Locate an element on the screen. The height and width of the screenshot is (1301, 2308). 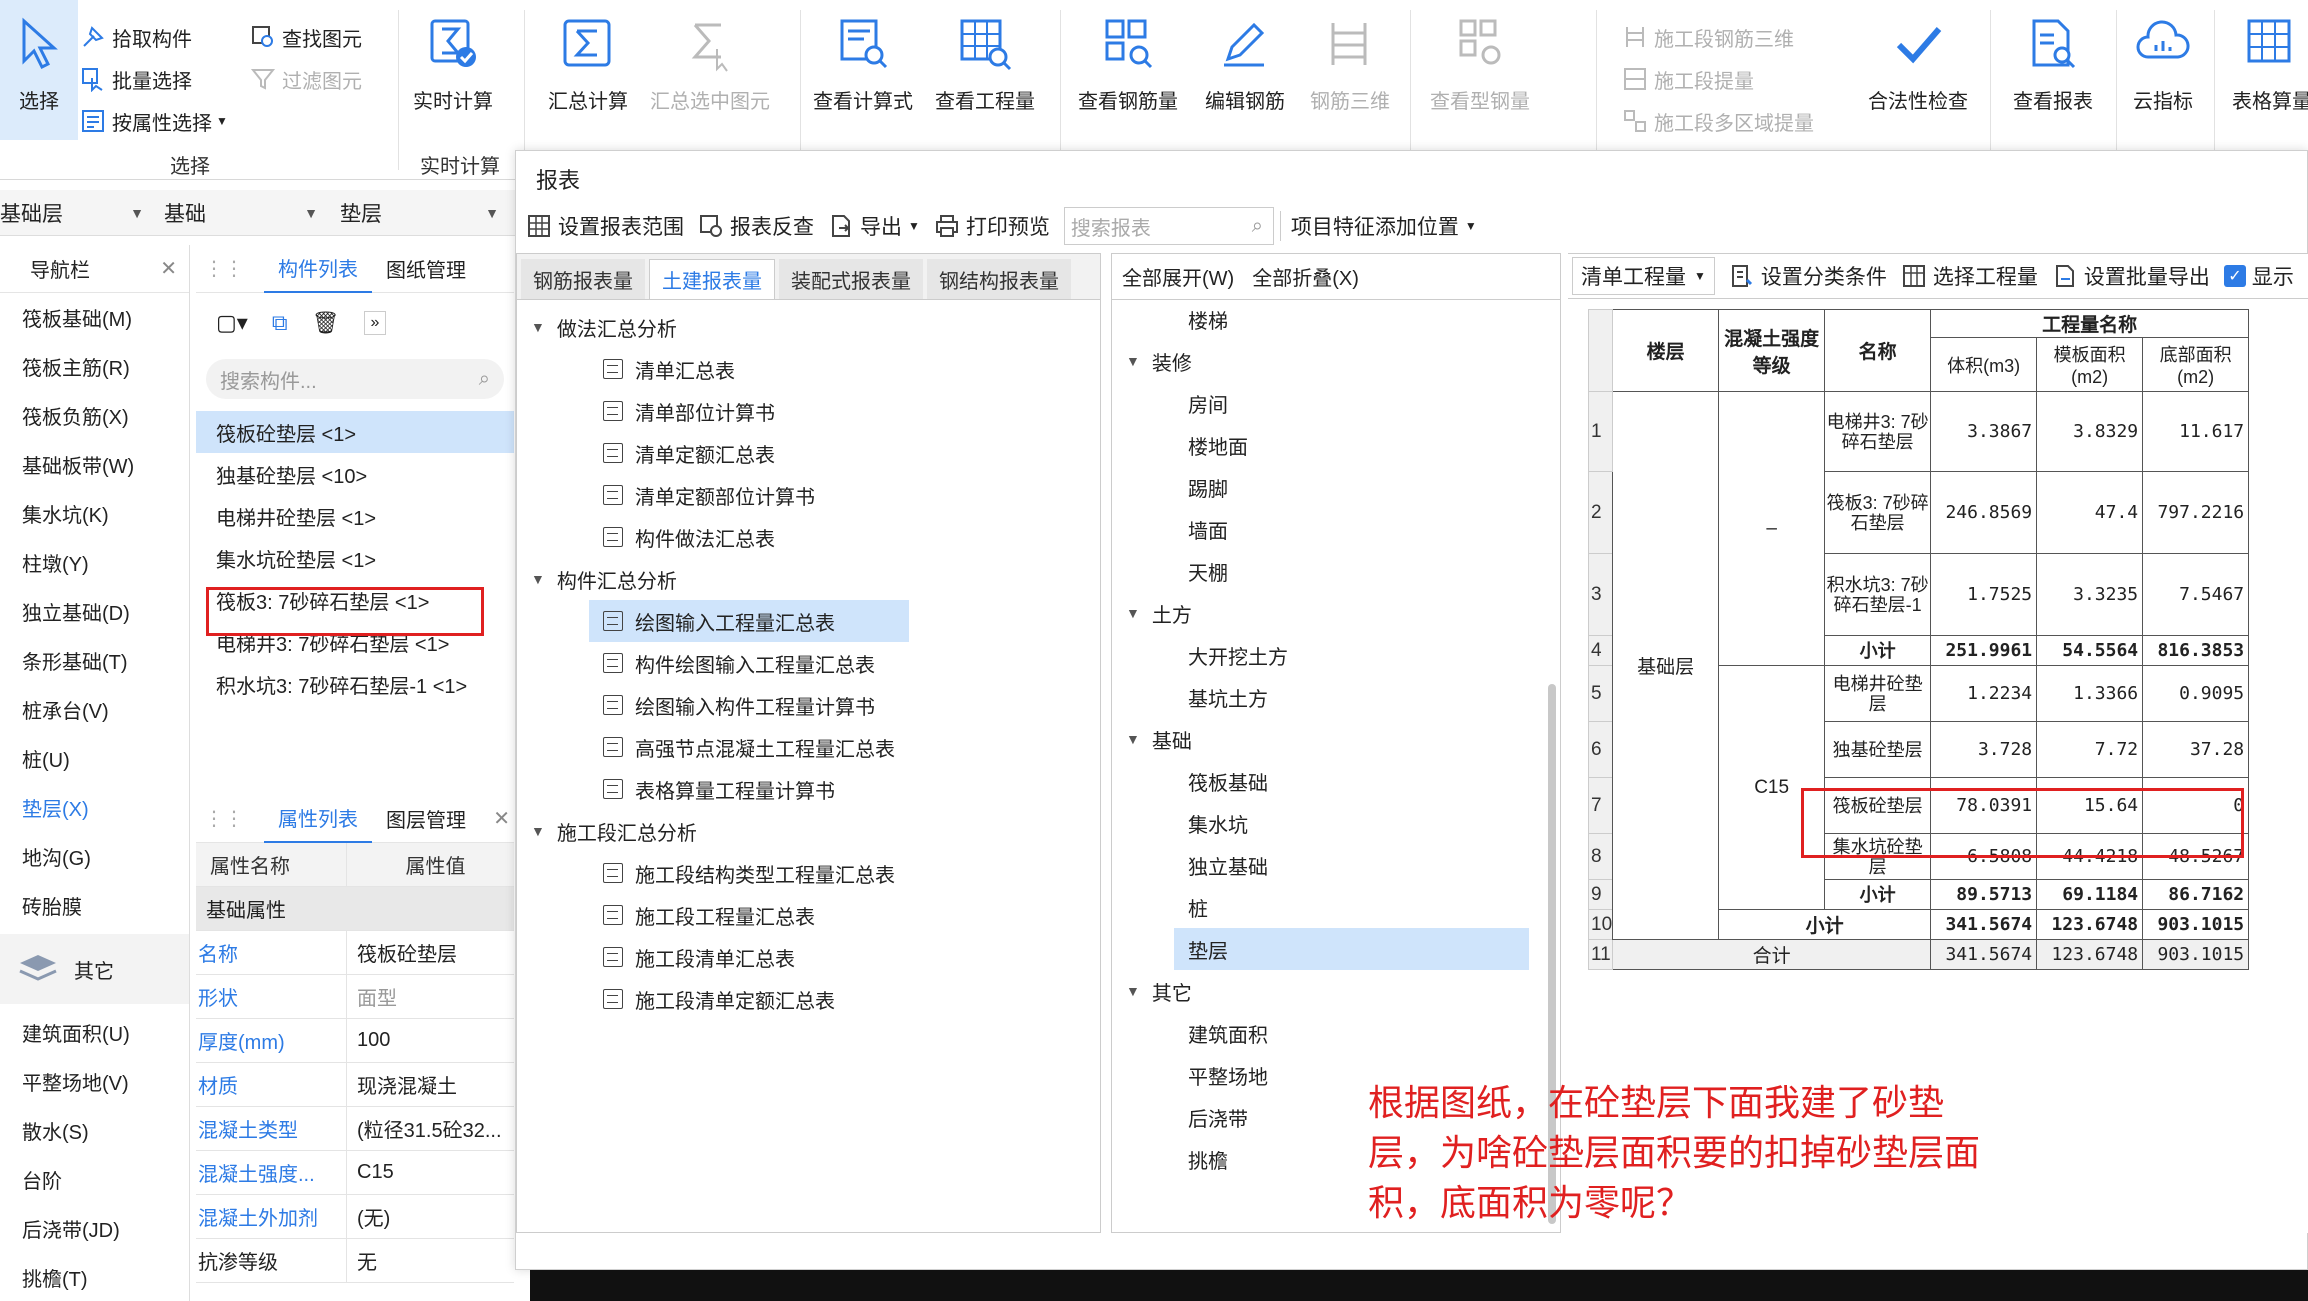
summary-selected-button: 汇总选中图元 is located at coordinates (710, 67).